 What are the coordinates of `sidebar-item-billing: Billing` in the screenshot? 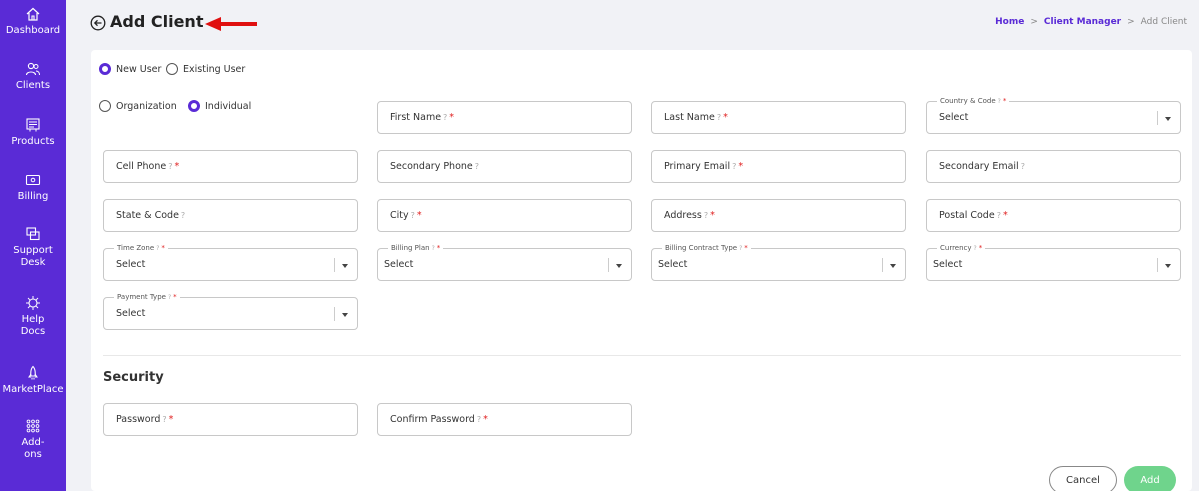 It's located at (33, 187).